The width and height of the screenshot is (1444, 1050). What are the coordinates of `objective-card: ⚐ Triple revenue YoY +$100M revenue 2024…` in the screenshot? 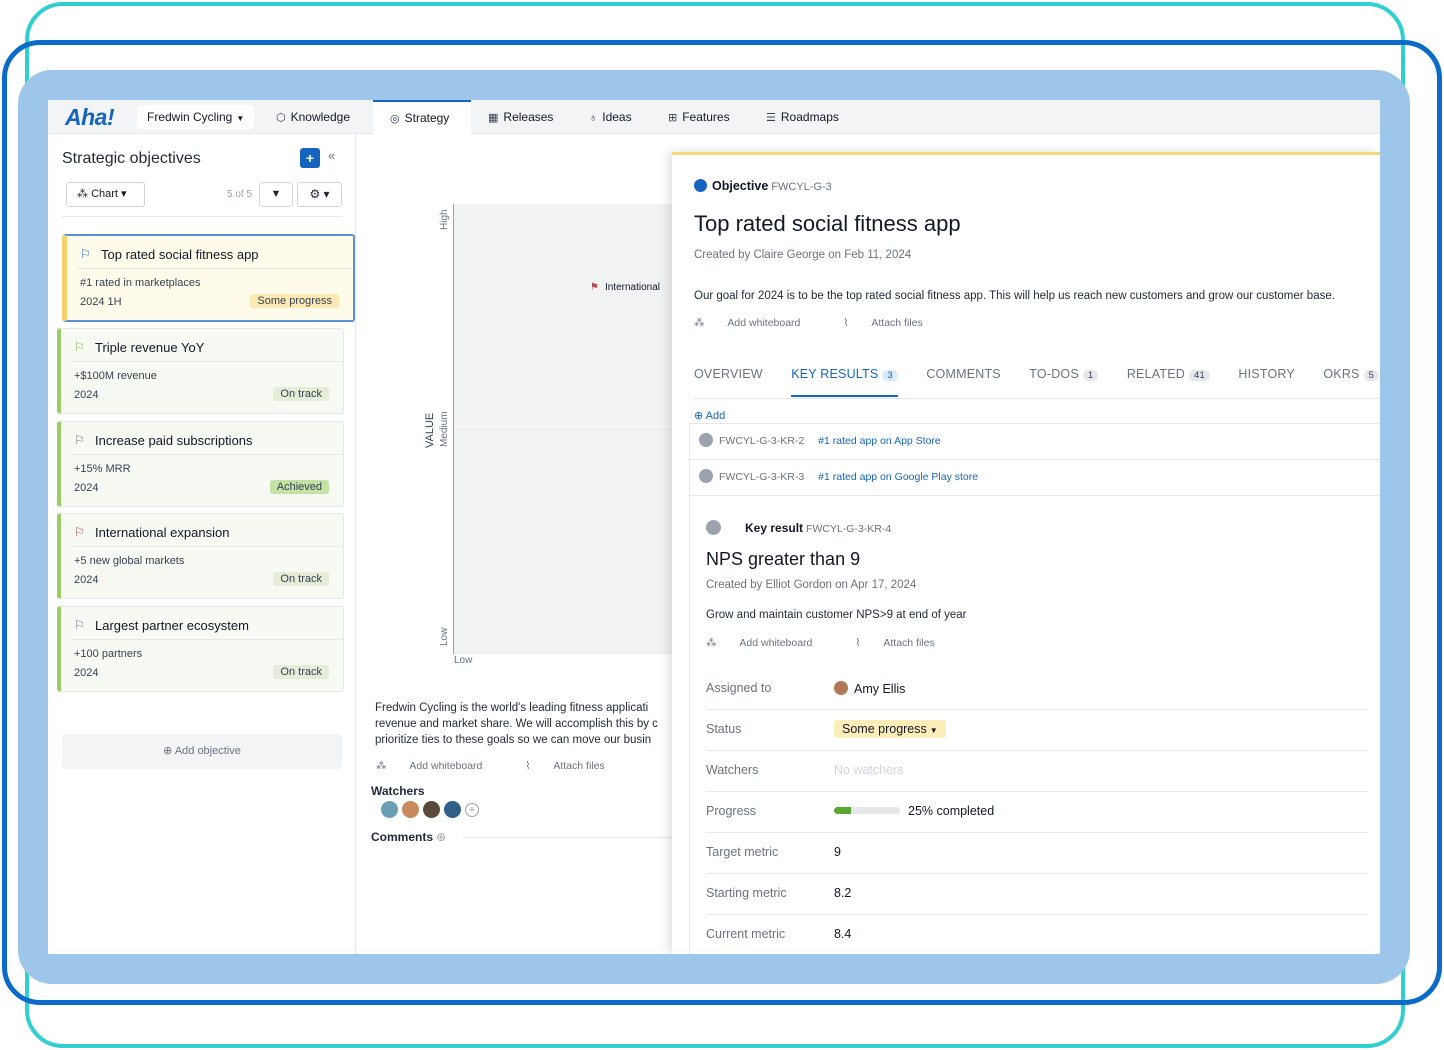 It's located at (200, 371).